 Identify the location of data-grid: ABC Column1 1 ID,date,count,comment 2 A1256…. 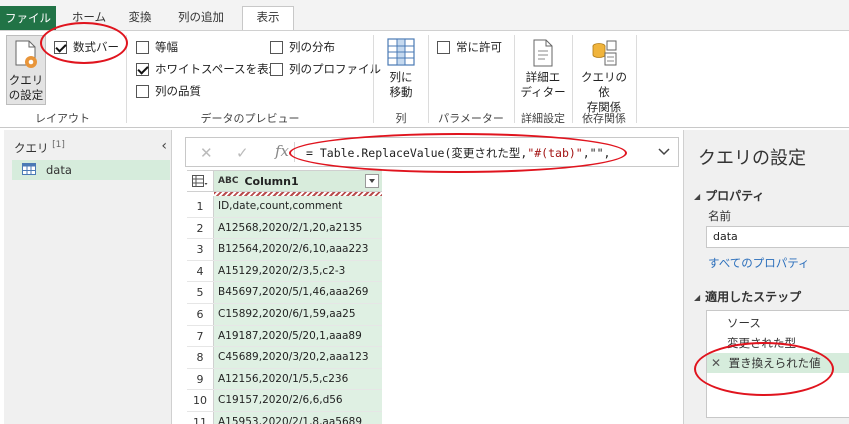
(284, 297).